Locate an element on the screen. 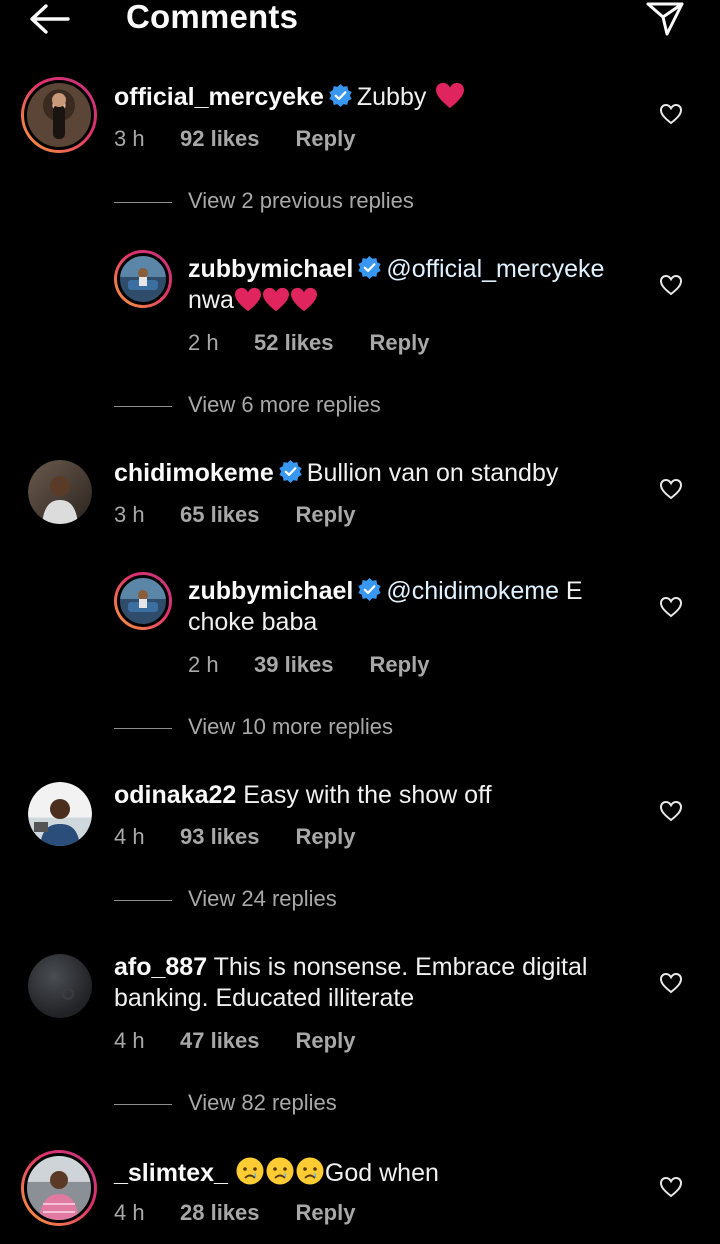 Image resolution: width=720 pixels, height=1244 pixels. comment-body: Easy with the show off is located at coordinates (367, 795).